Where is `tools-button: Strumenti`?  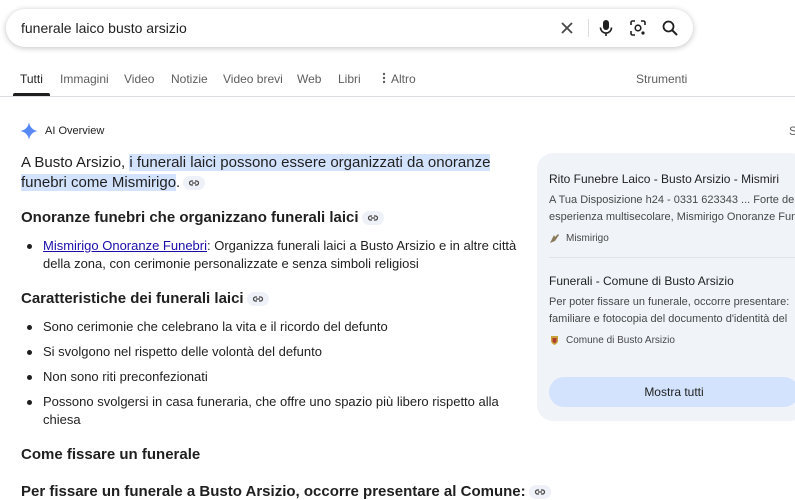
tools-button: Strumenti is located at coordinates (661, 79).